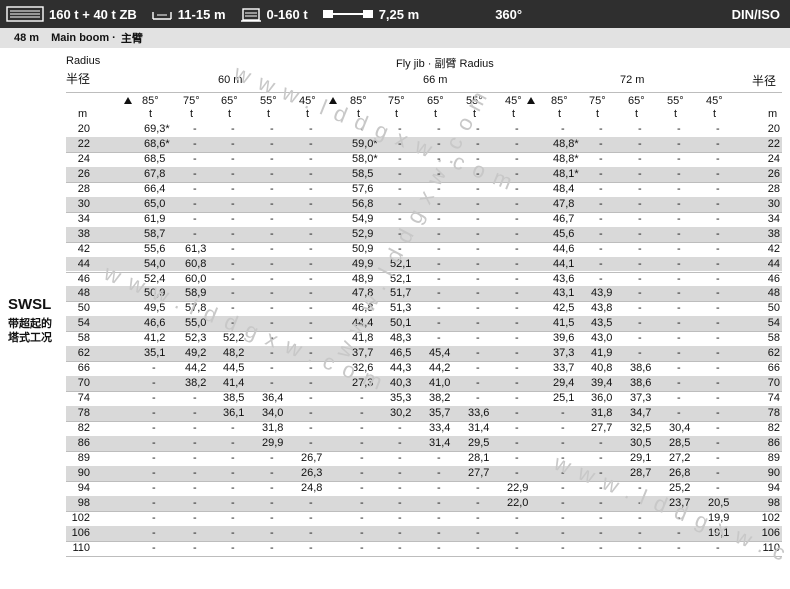 This screenshot has width=790, height=589. What do you see at coordinates (196, 263) in the screenshot?
I see `table-cell: 60,8` at bounding box center [196, 263].